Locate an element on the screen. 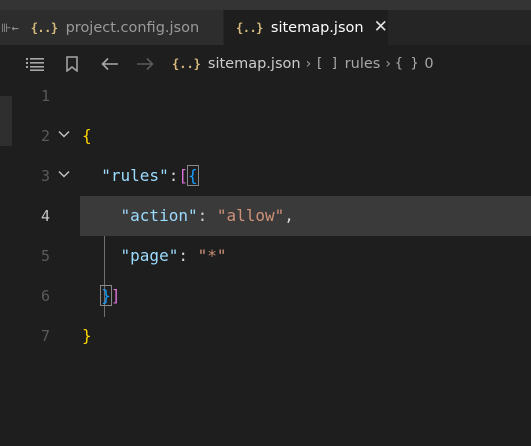 This screenshot has height=446, width=531. line-number: 2 is located at coordinates (45, 136).